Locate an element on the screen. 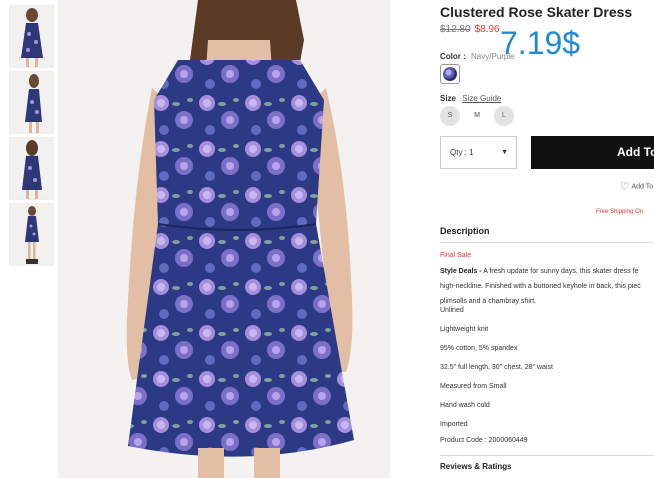 This screenshot has width=654, height=478. add-to-wishlist-link: ♡ Add To is located at coordinates (636, 186).